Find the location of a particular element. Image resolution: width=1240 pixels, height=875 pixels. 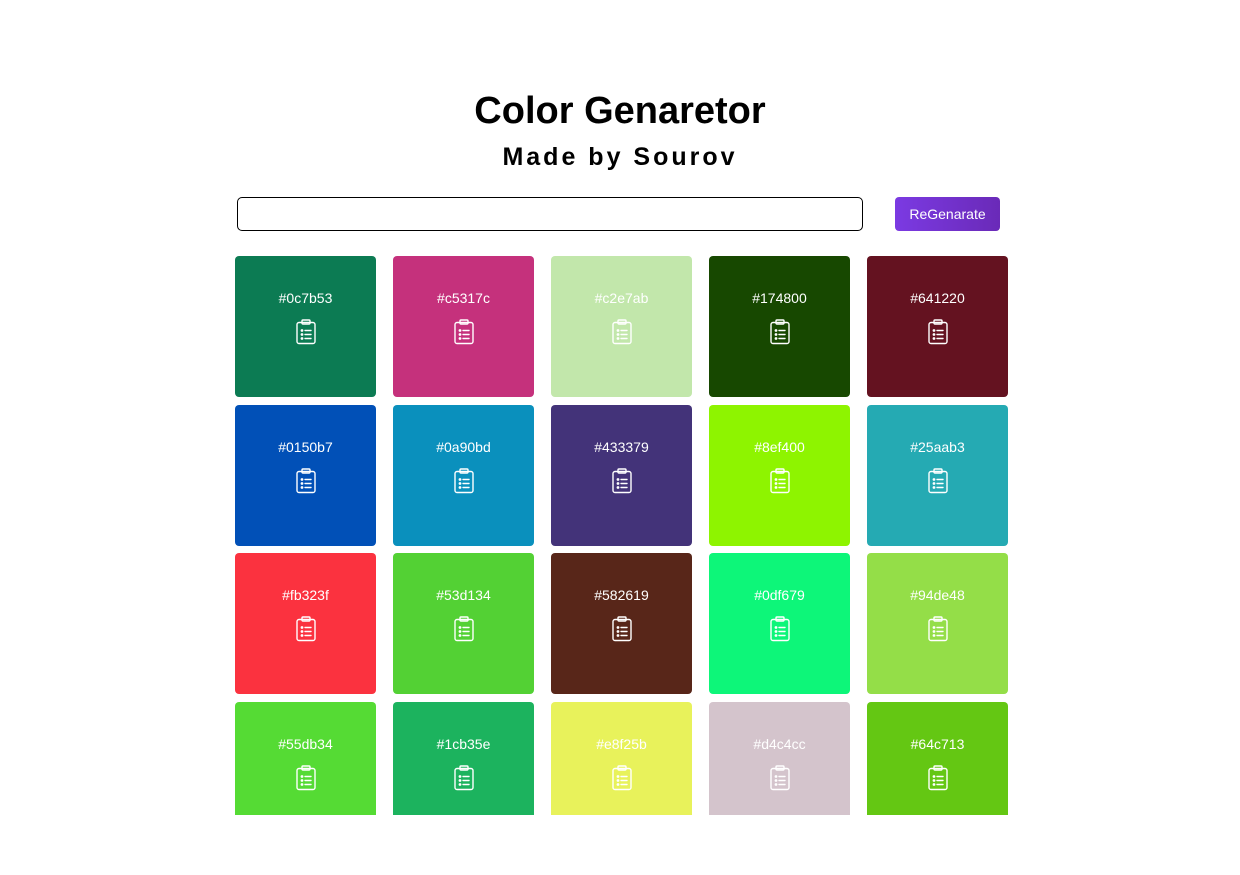

color-swatch: #c5317c is located at coordinates (463, 326).